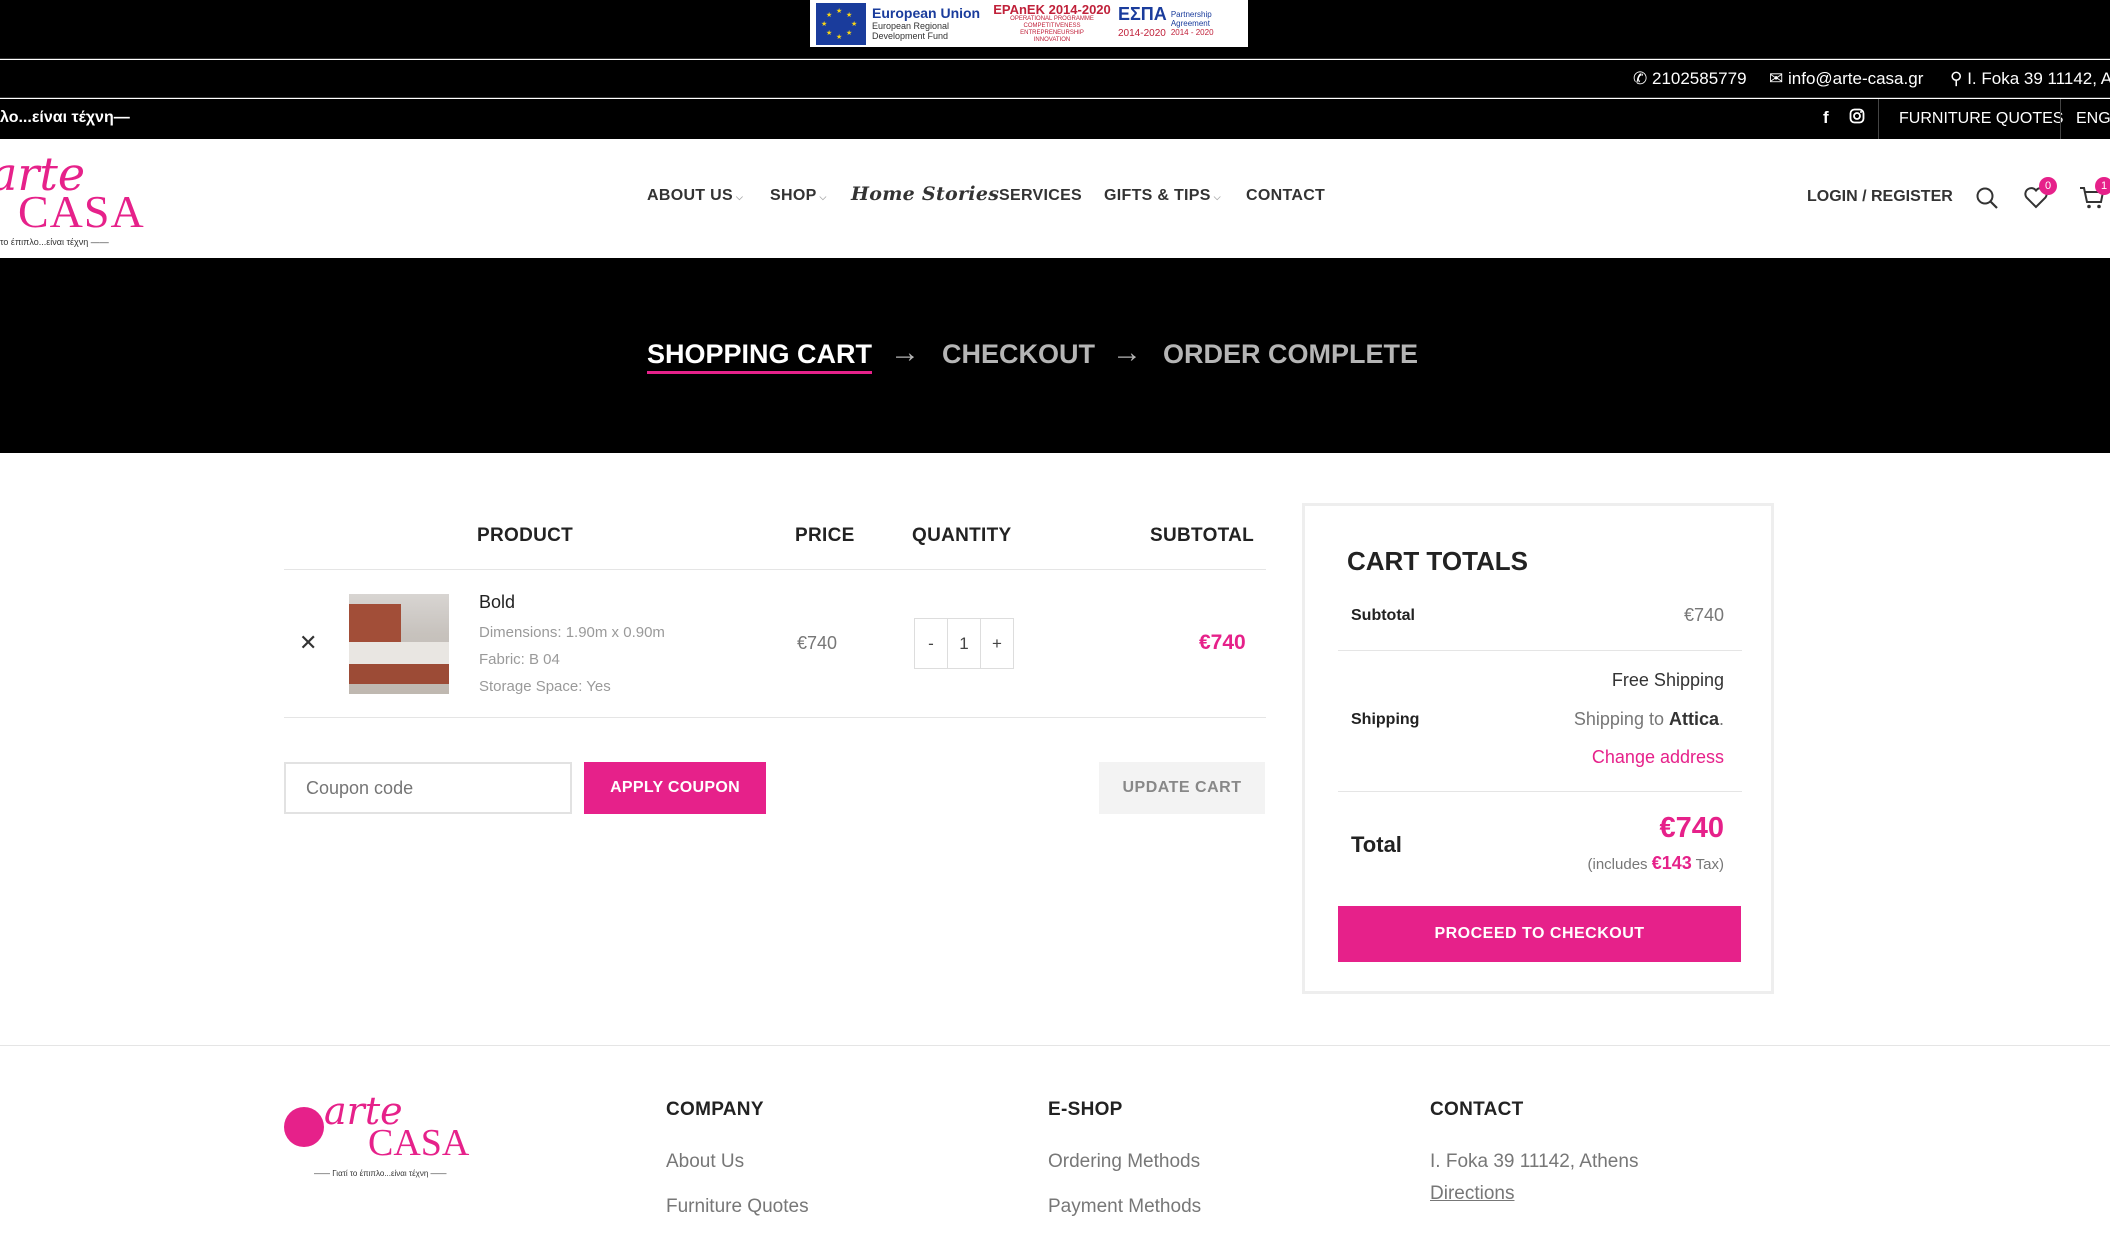  I want to click on cart-count-badge: 1, so click(2102, 186).